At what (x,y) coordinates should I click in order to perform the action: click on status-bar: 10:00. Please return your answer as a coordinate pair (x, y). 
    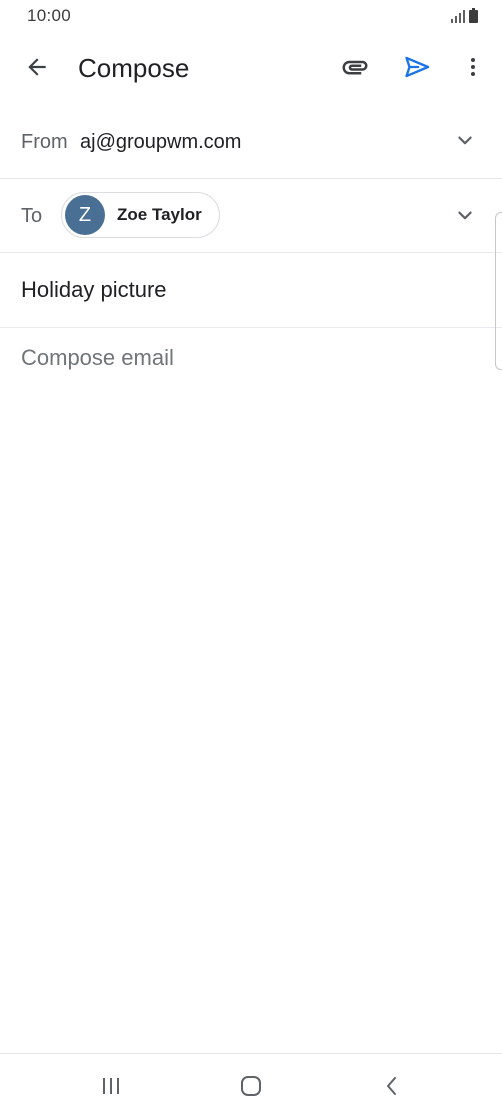
    Looking at the image, I should click on (251, 16).